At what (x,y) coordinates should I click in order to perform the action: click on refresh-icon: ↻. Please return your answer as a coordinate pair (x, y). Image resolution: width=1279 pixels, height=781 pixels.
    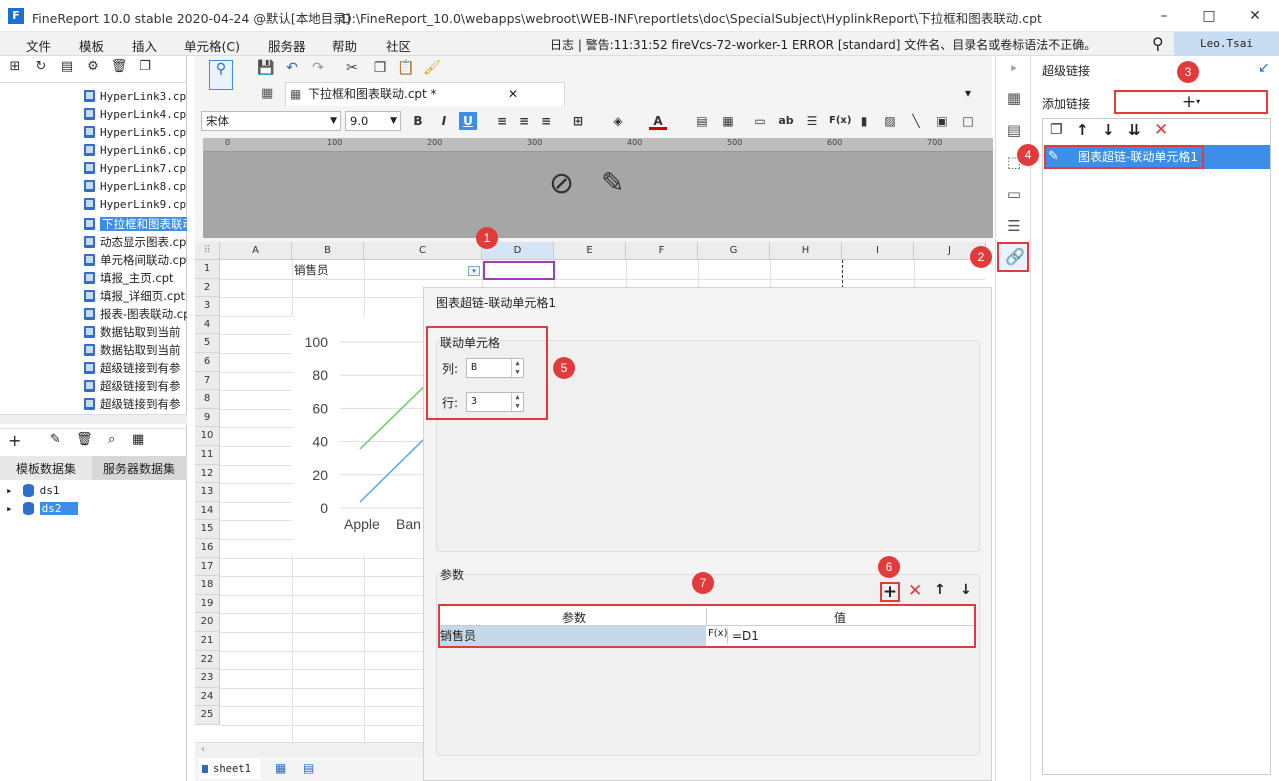
    Looking at the image, I should click on (41, 68).